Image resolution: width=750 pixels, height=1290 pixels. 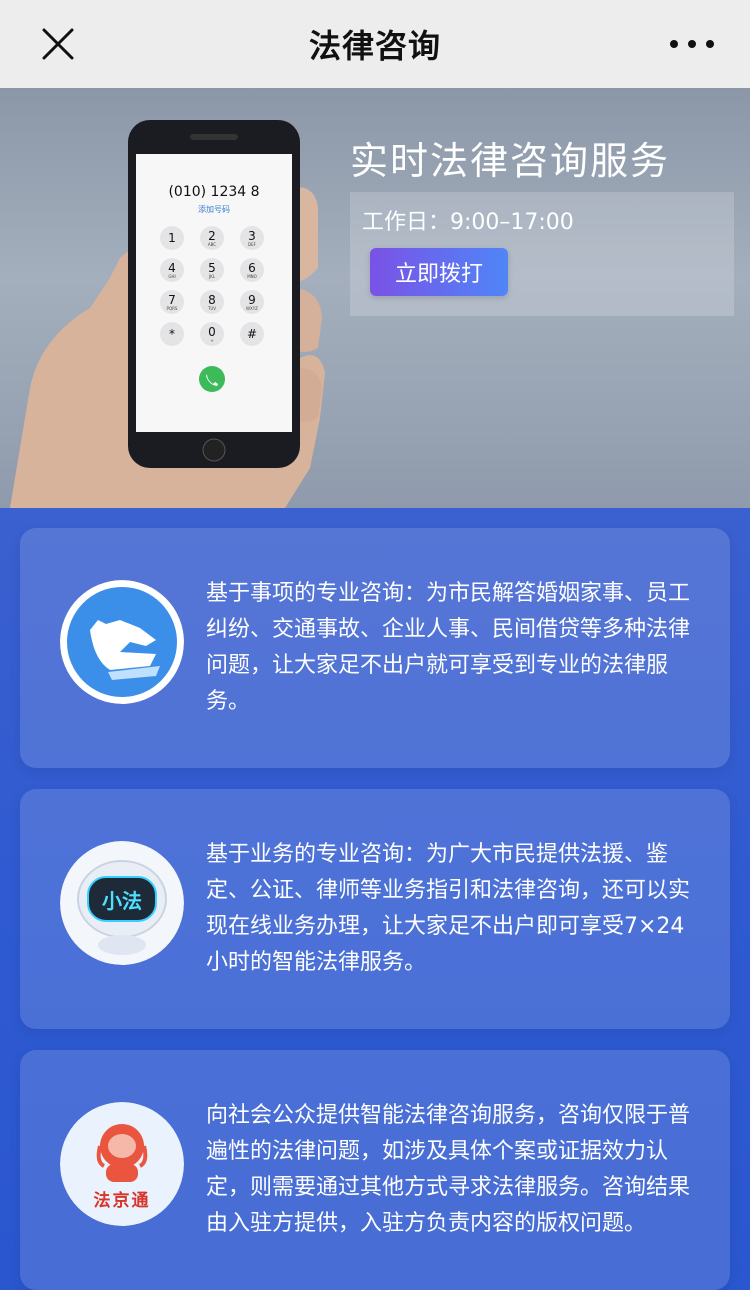 I want to click on keypad-key: #, so click(x=252, y=334).